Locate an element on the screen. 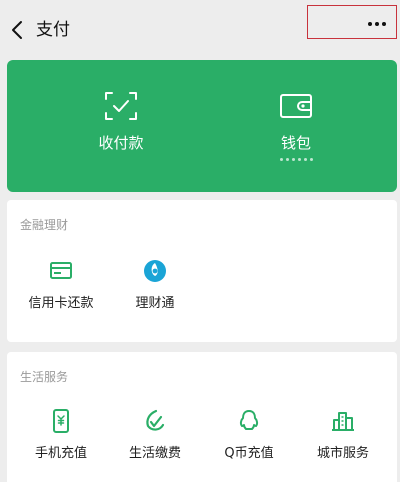 This screenshot has width=400, height=482. utility-bill-button: 生活缴费 is located at coordinates (155, 435).